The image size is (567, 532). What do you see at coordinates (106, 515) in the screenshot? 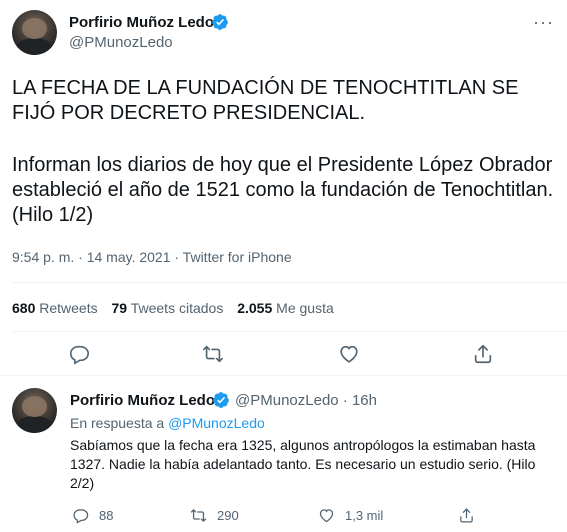
I see `reply-count: 88` at bounding box center [106, 515].